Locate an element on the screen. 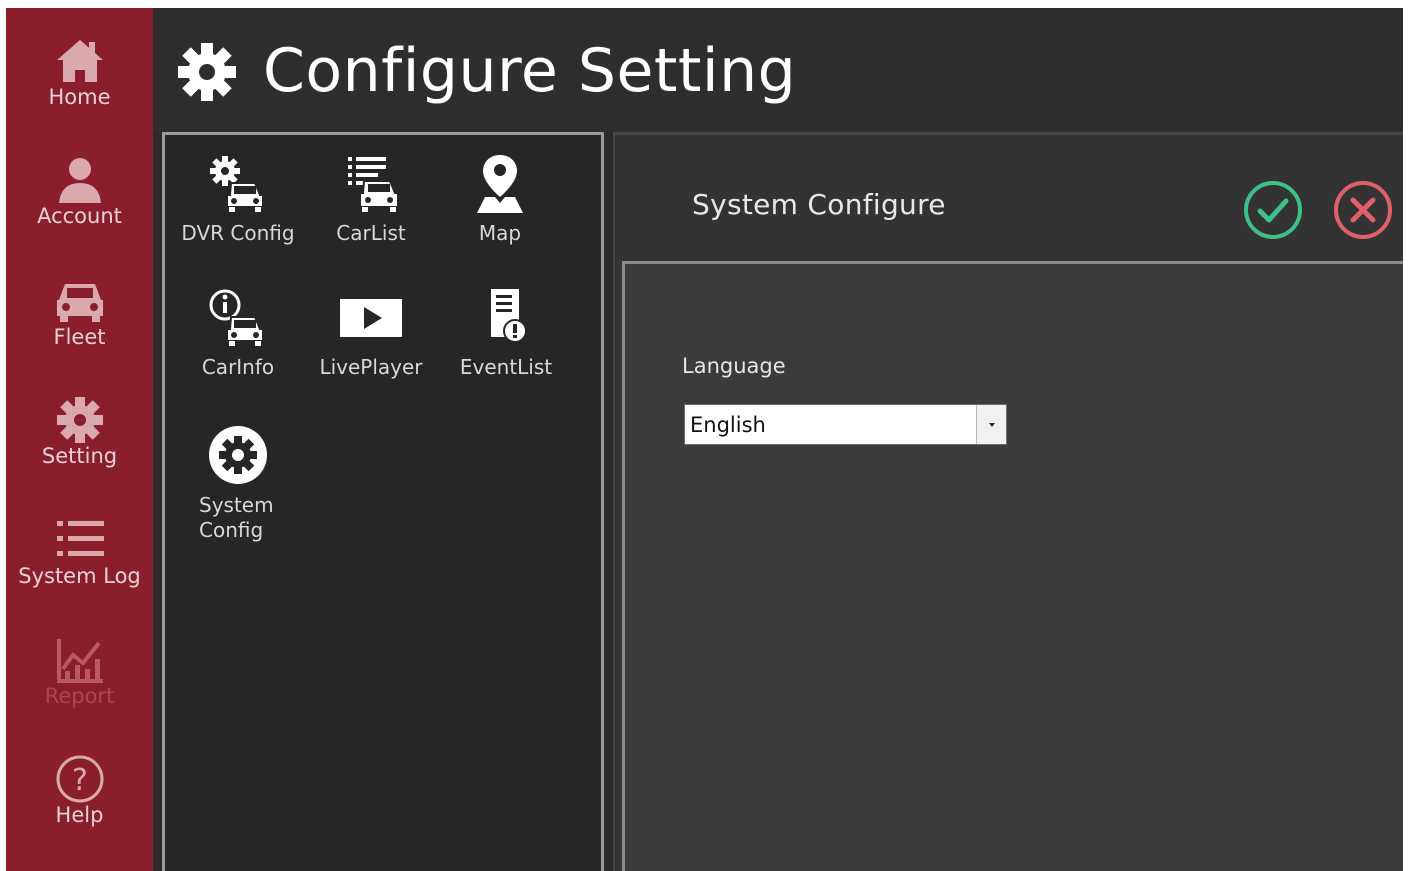 Image resolution: width=1408 pixels, height=871 pixels. sidebar-item-label: Setting is located at coordinates (79, 456).